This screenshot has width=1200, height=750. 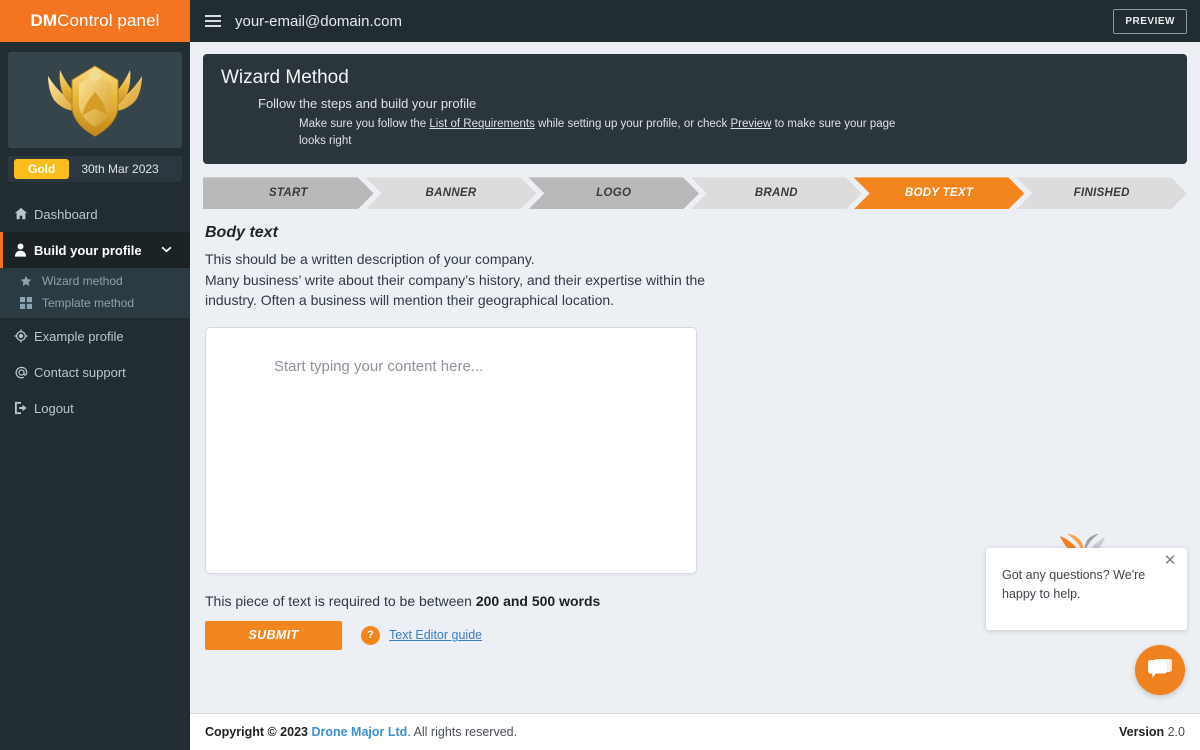 What do you see at coordinates (1143, 732) in the screenshot?
I see `footer-version-label: Version` at bounding box center [1143, 732].